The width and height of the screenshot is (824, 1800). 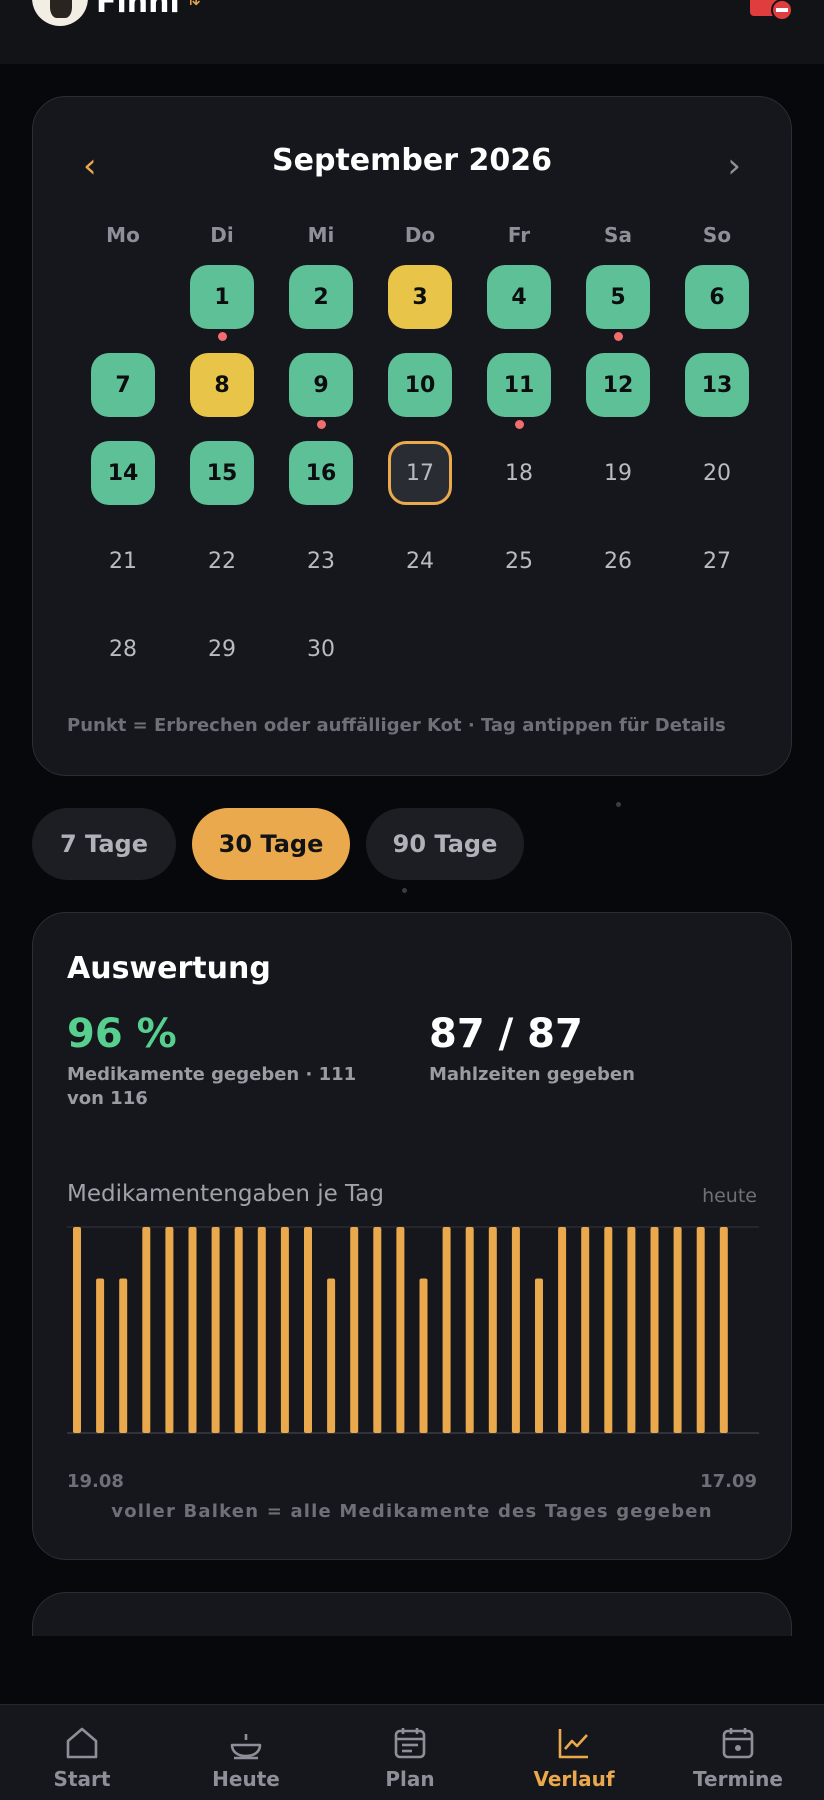 What do you see at coordinates (412, 32) in the screenshot?
I see `top-bar: Finni ⇅` at bounding box center [412, 32].